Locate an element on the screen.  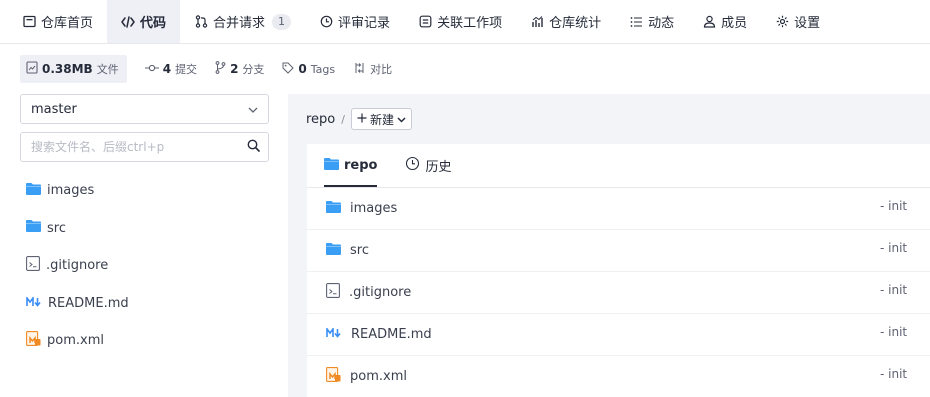
branch-selector: master is located at coordinates (144, 109).